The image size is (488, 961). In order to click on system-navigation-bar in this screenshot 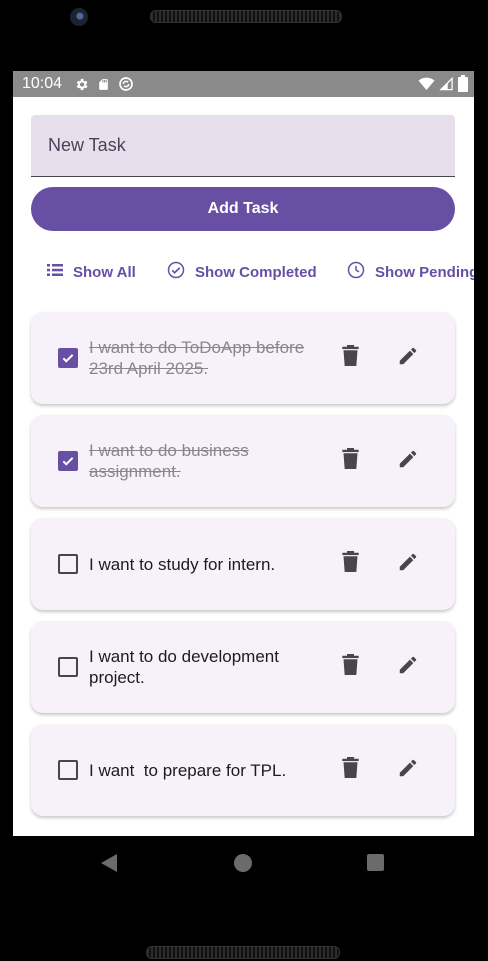, I will do `click(244, 864)`.